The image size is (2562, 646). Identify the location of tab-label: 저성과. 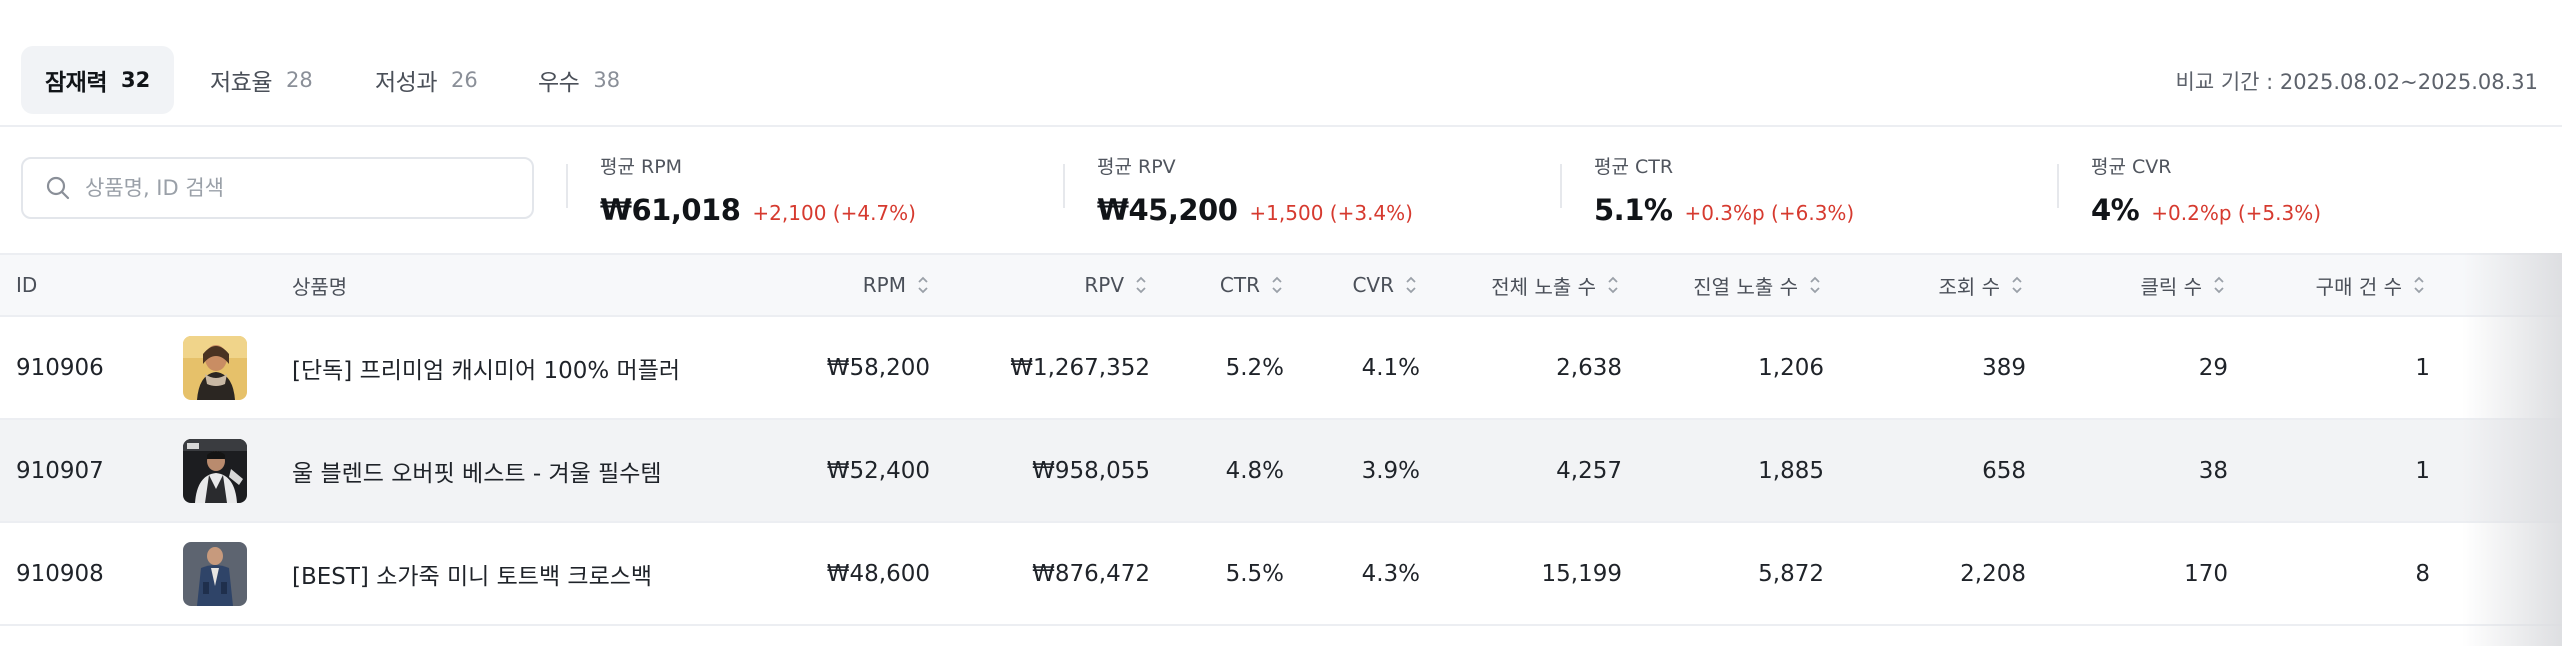
(406, 83).